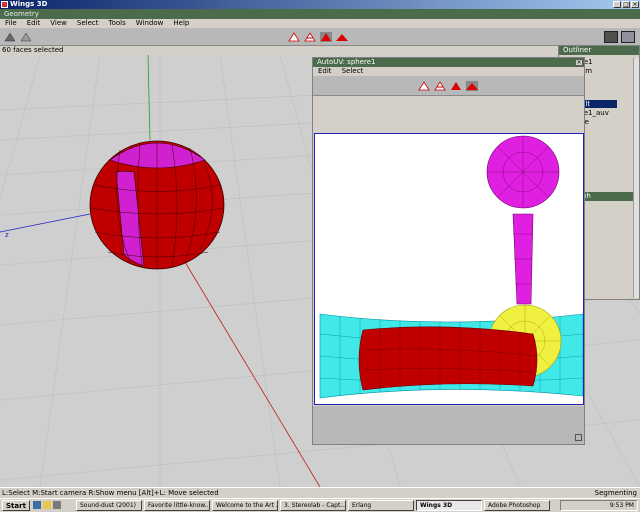 This screenshot has width=640, height=512. What do you see at coordinates (149, 98) in the screenshot?
I see `y-axis-line` at bounding box center [149, 98].